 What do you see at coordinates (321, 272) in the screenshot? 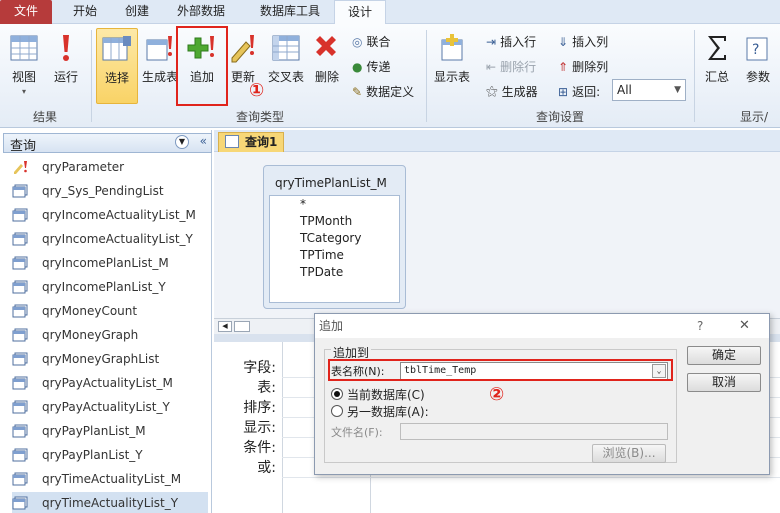
I see `field-item: TPDate` at bounding box center [321, 272].